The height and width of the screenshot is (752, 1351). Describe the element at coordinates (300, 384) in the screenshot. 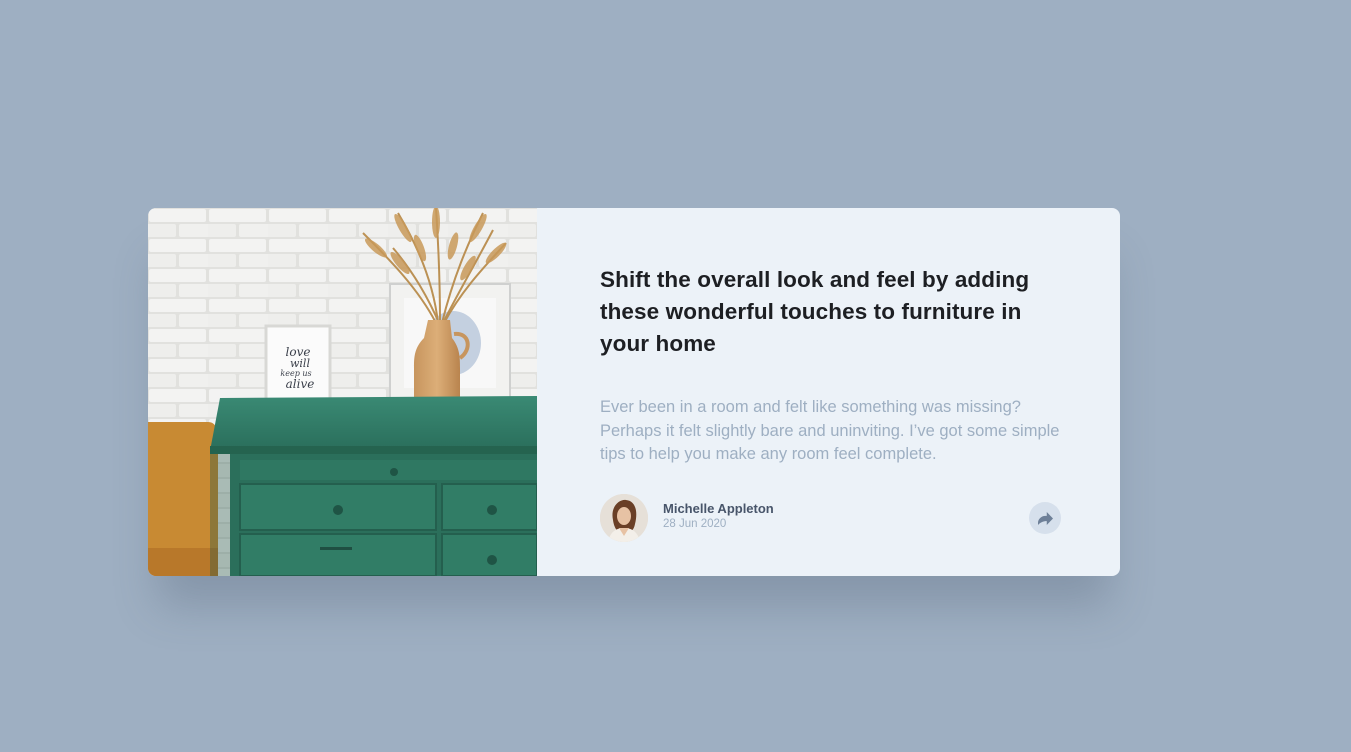

I see `svg-text: alive` at that location.